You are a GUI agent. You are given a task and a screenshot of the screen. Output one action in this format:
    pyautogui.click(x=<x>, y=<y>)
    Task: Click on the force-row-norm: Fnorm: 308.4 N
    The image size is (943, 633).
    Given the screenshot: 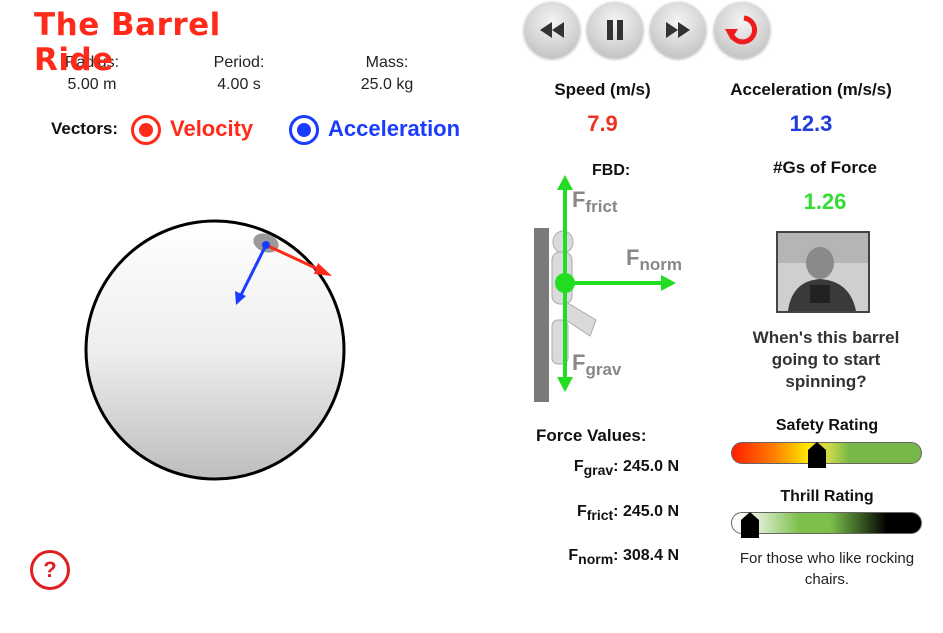 What is the action you would take?
    pyautogui.click(x=623, y=557)
    